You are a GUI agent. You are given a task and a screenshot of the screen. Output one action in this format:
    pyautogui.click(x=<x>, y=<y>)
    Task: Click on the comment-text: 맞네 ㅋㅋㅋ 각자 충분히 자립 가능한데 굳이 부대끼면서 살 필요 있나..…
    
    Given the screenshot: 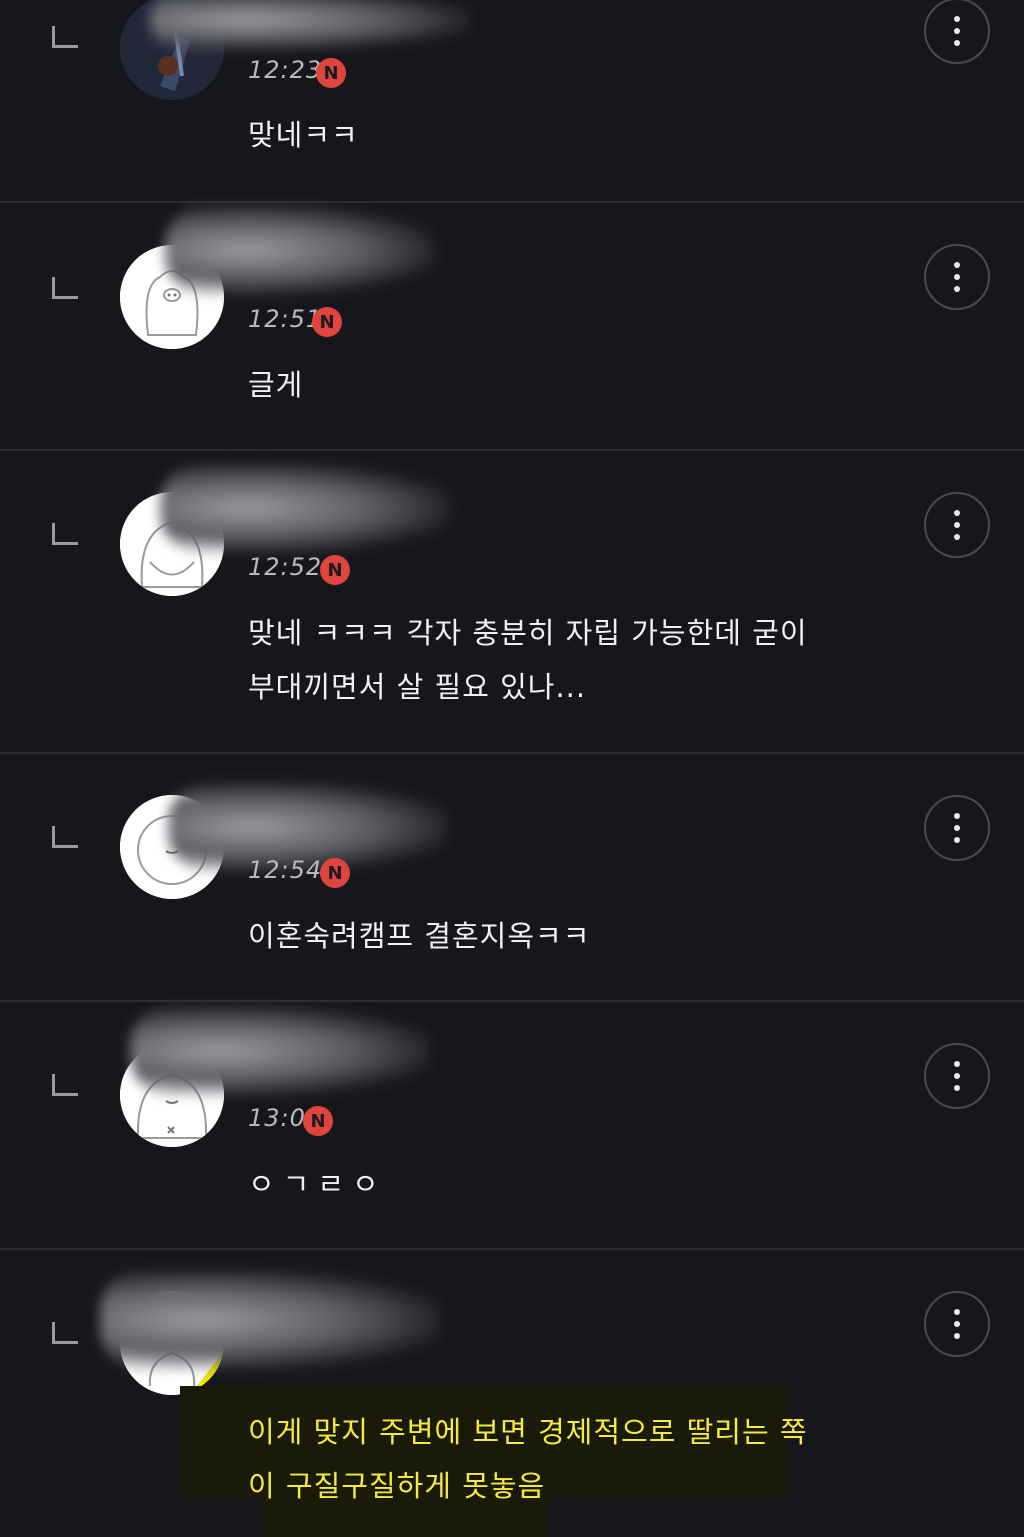 What is the action you would take?
    pyautogui.click(x=528, y=660)
    